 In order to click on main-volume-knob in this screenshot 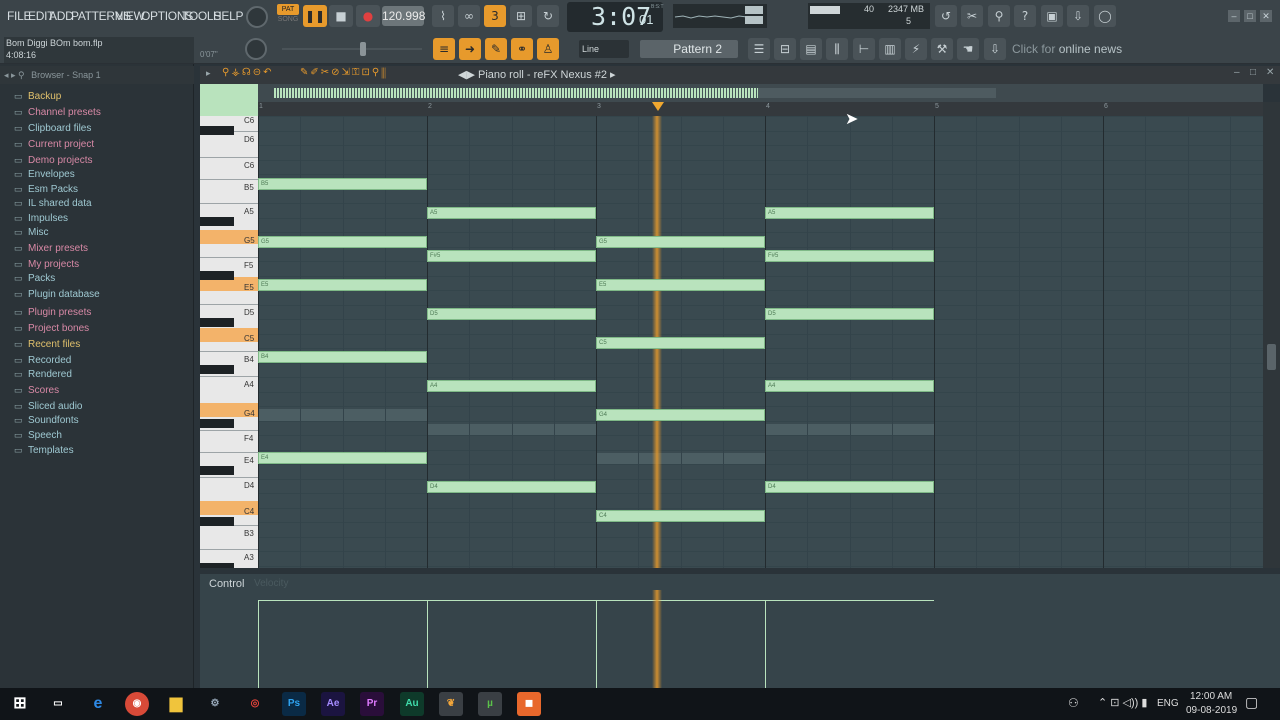, I will do `click(257, 17)`.